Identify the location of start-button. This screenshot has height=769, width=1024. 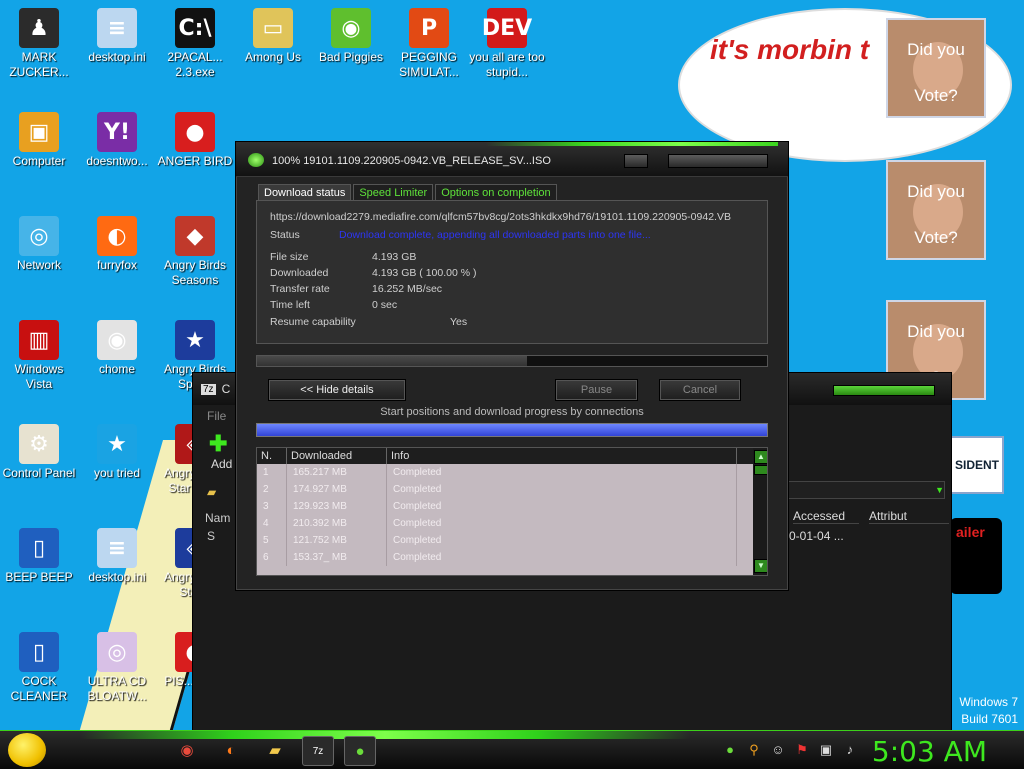
(27, 750).